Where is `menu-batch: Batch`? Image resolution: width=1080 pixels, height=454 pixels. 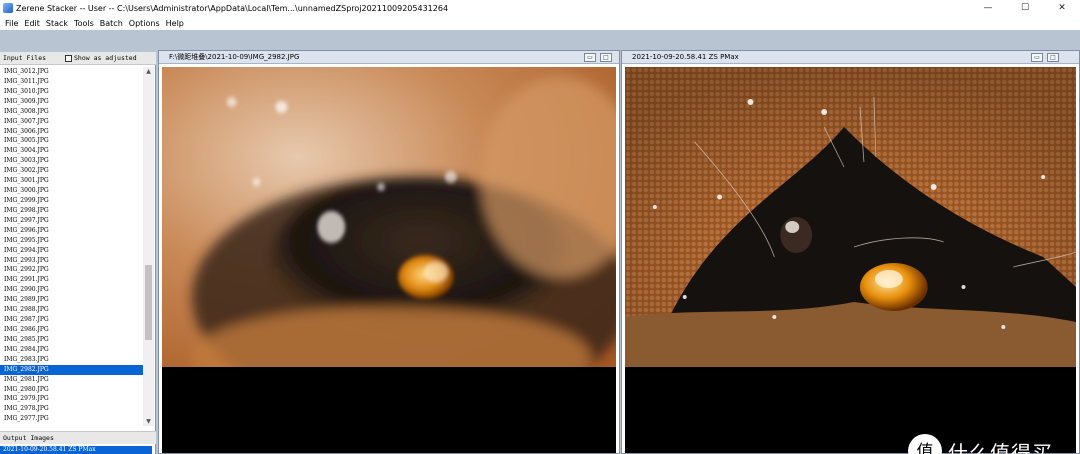
menu-batch: Batch is located at coordinates (111, 23).